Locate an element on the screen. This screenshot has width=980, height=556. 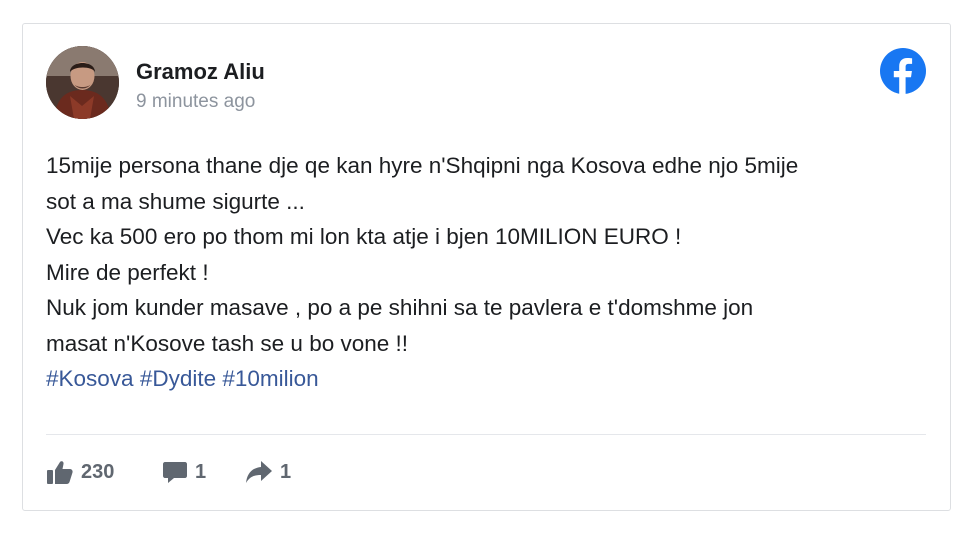
author-name: Gramoz Aliu is located at coordinates (200, 72).